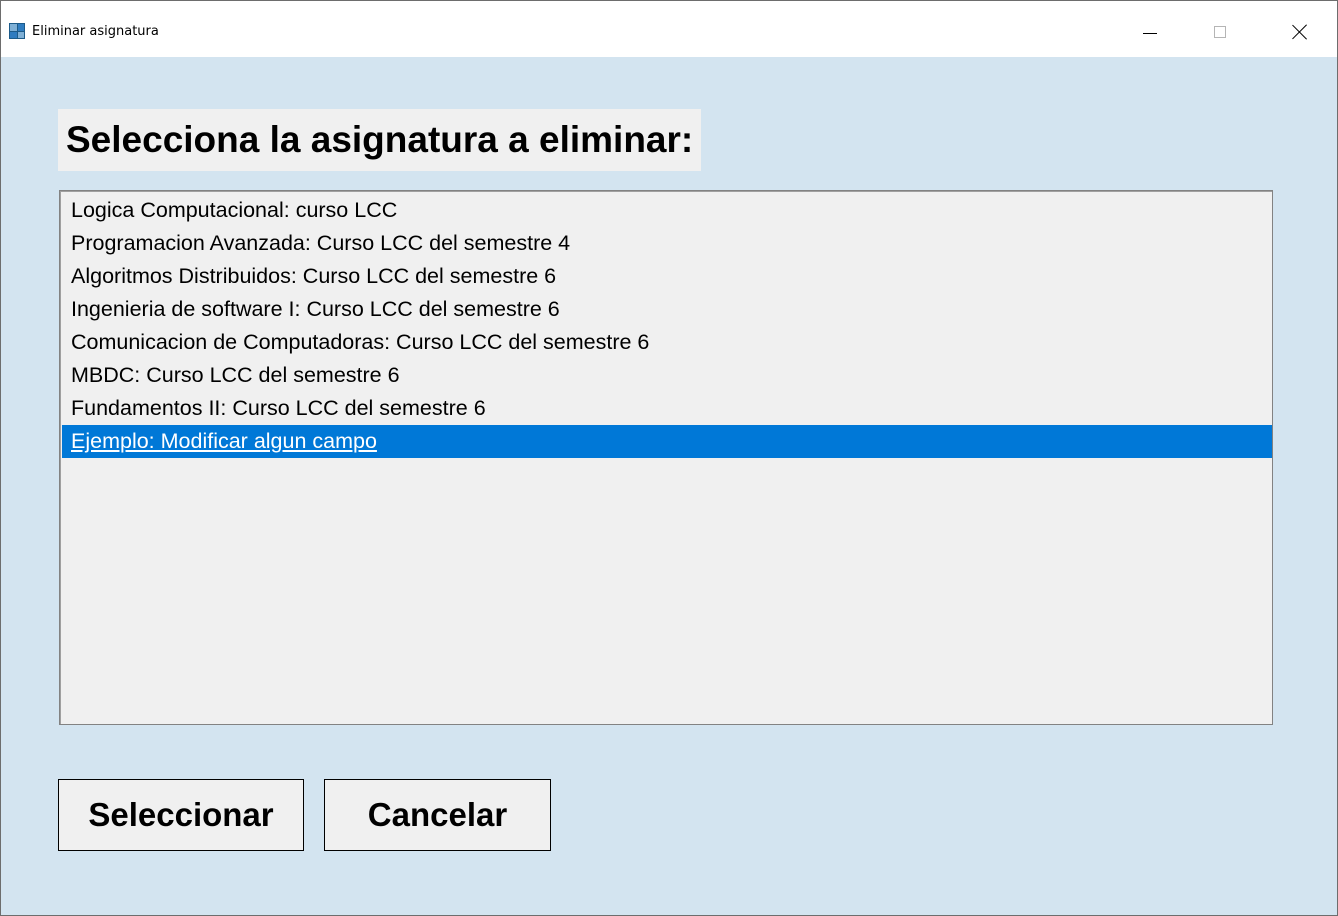 This screenshot has width=1338, height=916. I want to click on select-button: Seleccionar, so click(181, 815).